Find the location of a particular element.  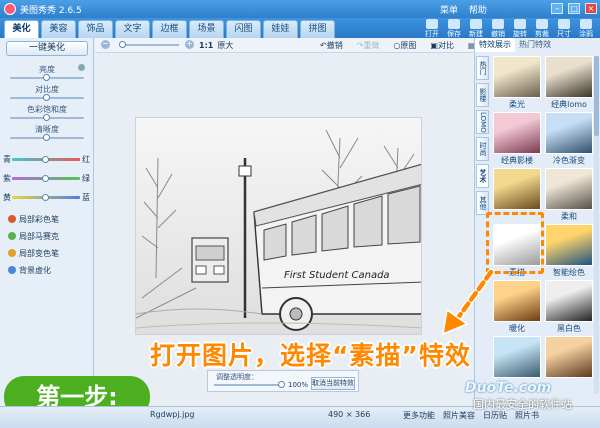

open-button: 打开 is located at coordinates (432, 28).